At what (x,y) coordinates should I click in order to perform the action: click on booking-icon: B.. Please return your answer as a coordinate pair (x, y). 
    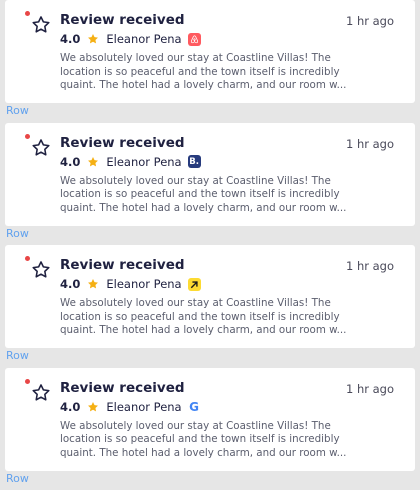
    Looking at the image, I should click on (194, 161).